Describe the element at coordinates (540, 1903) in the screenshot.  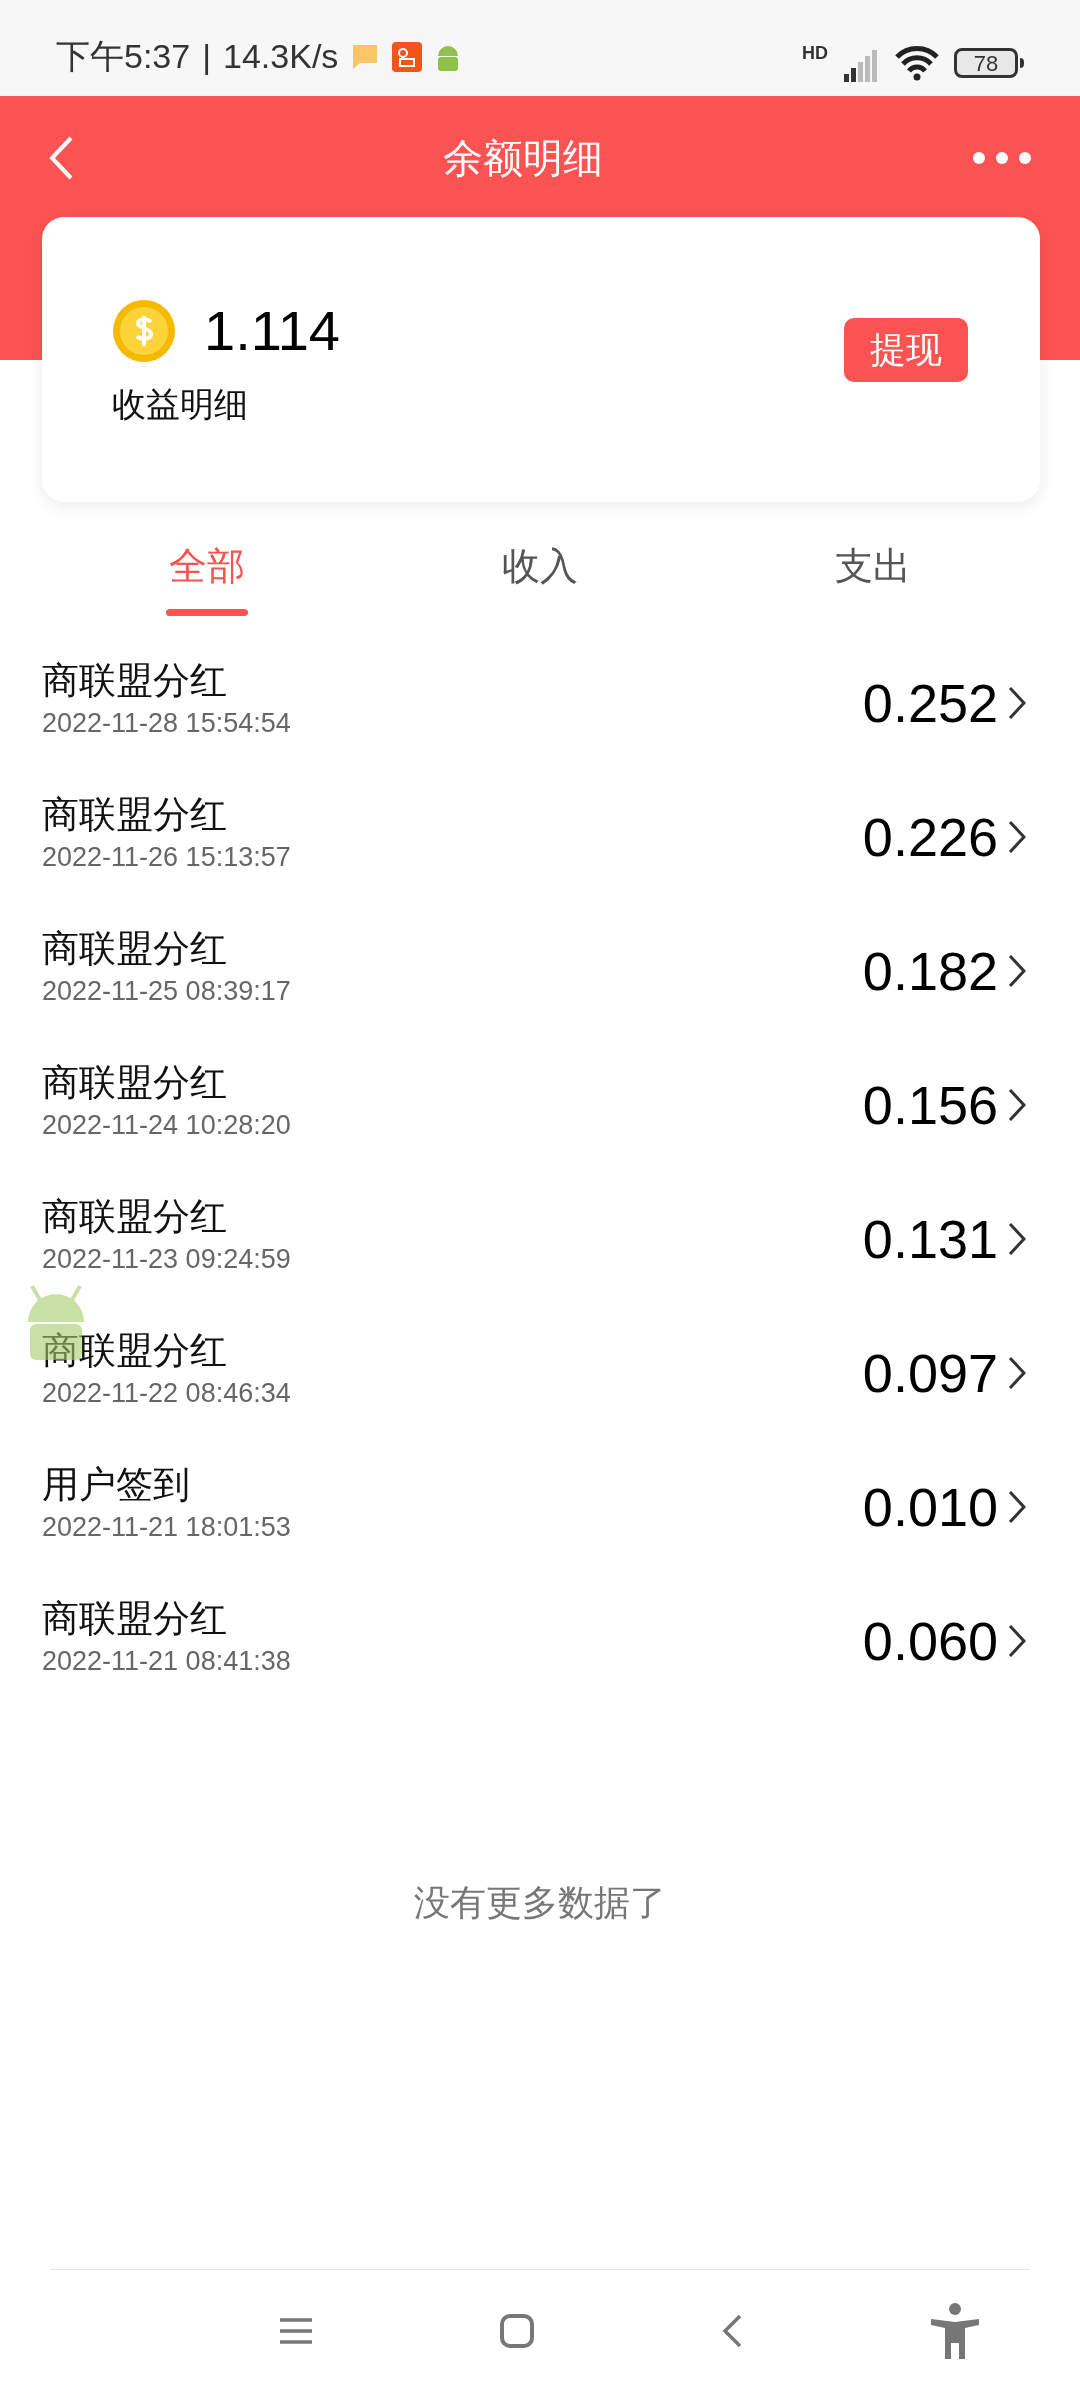
I see `no-more-data-text: 没有更多数据了` at that location.